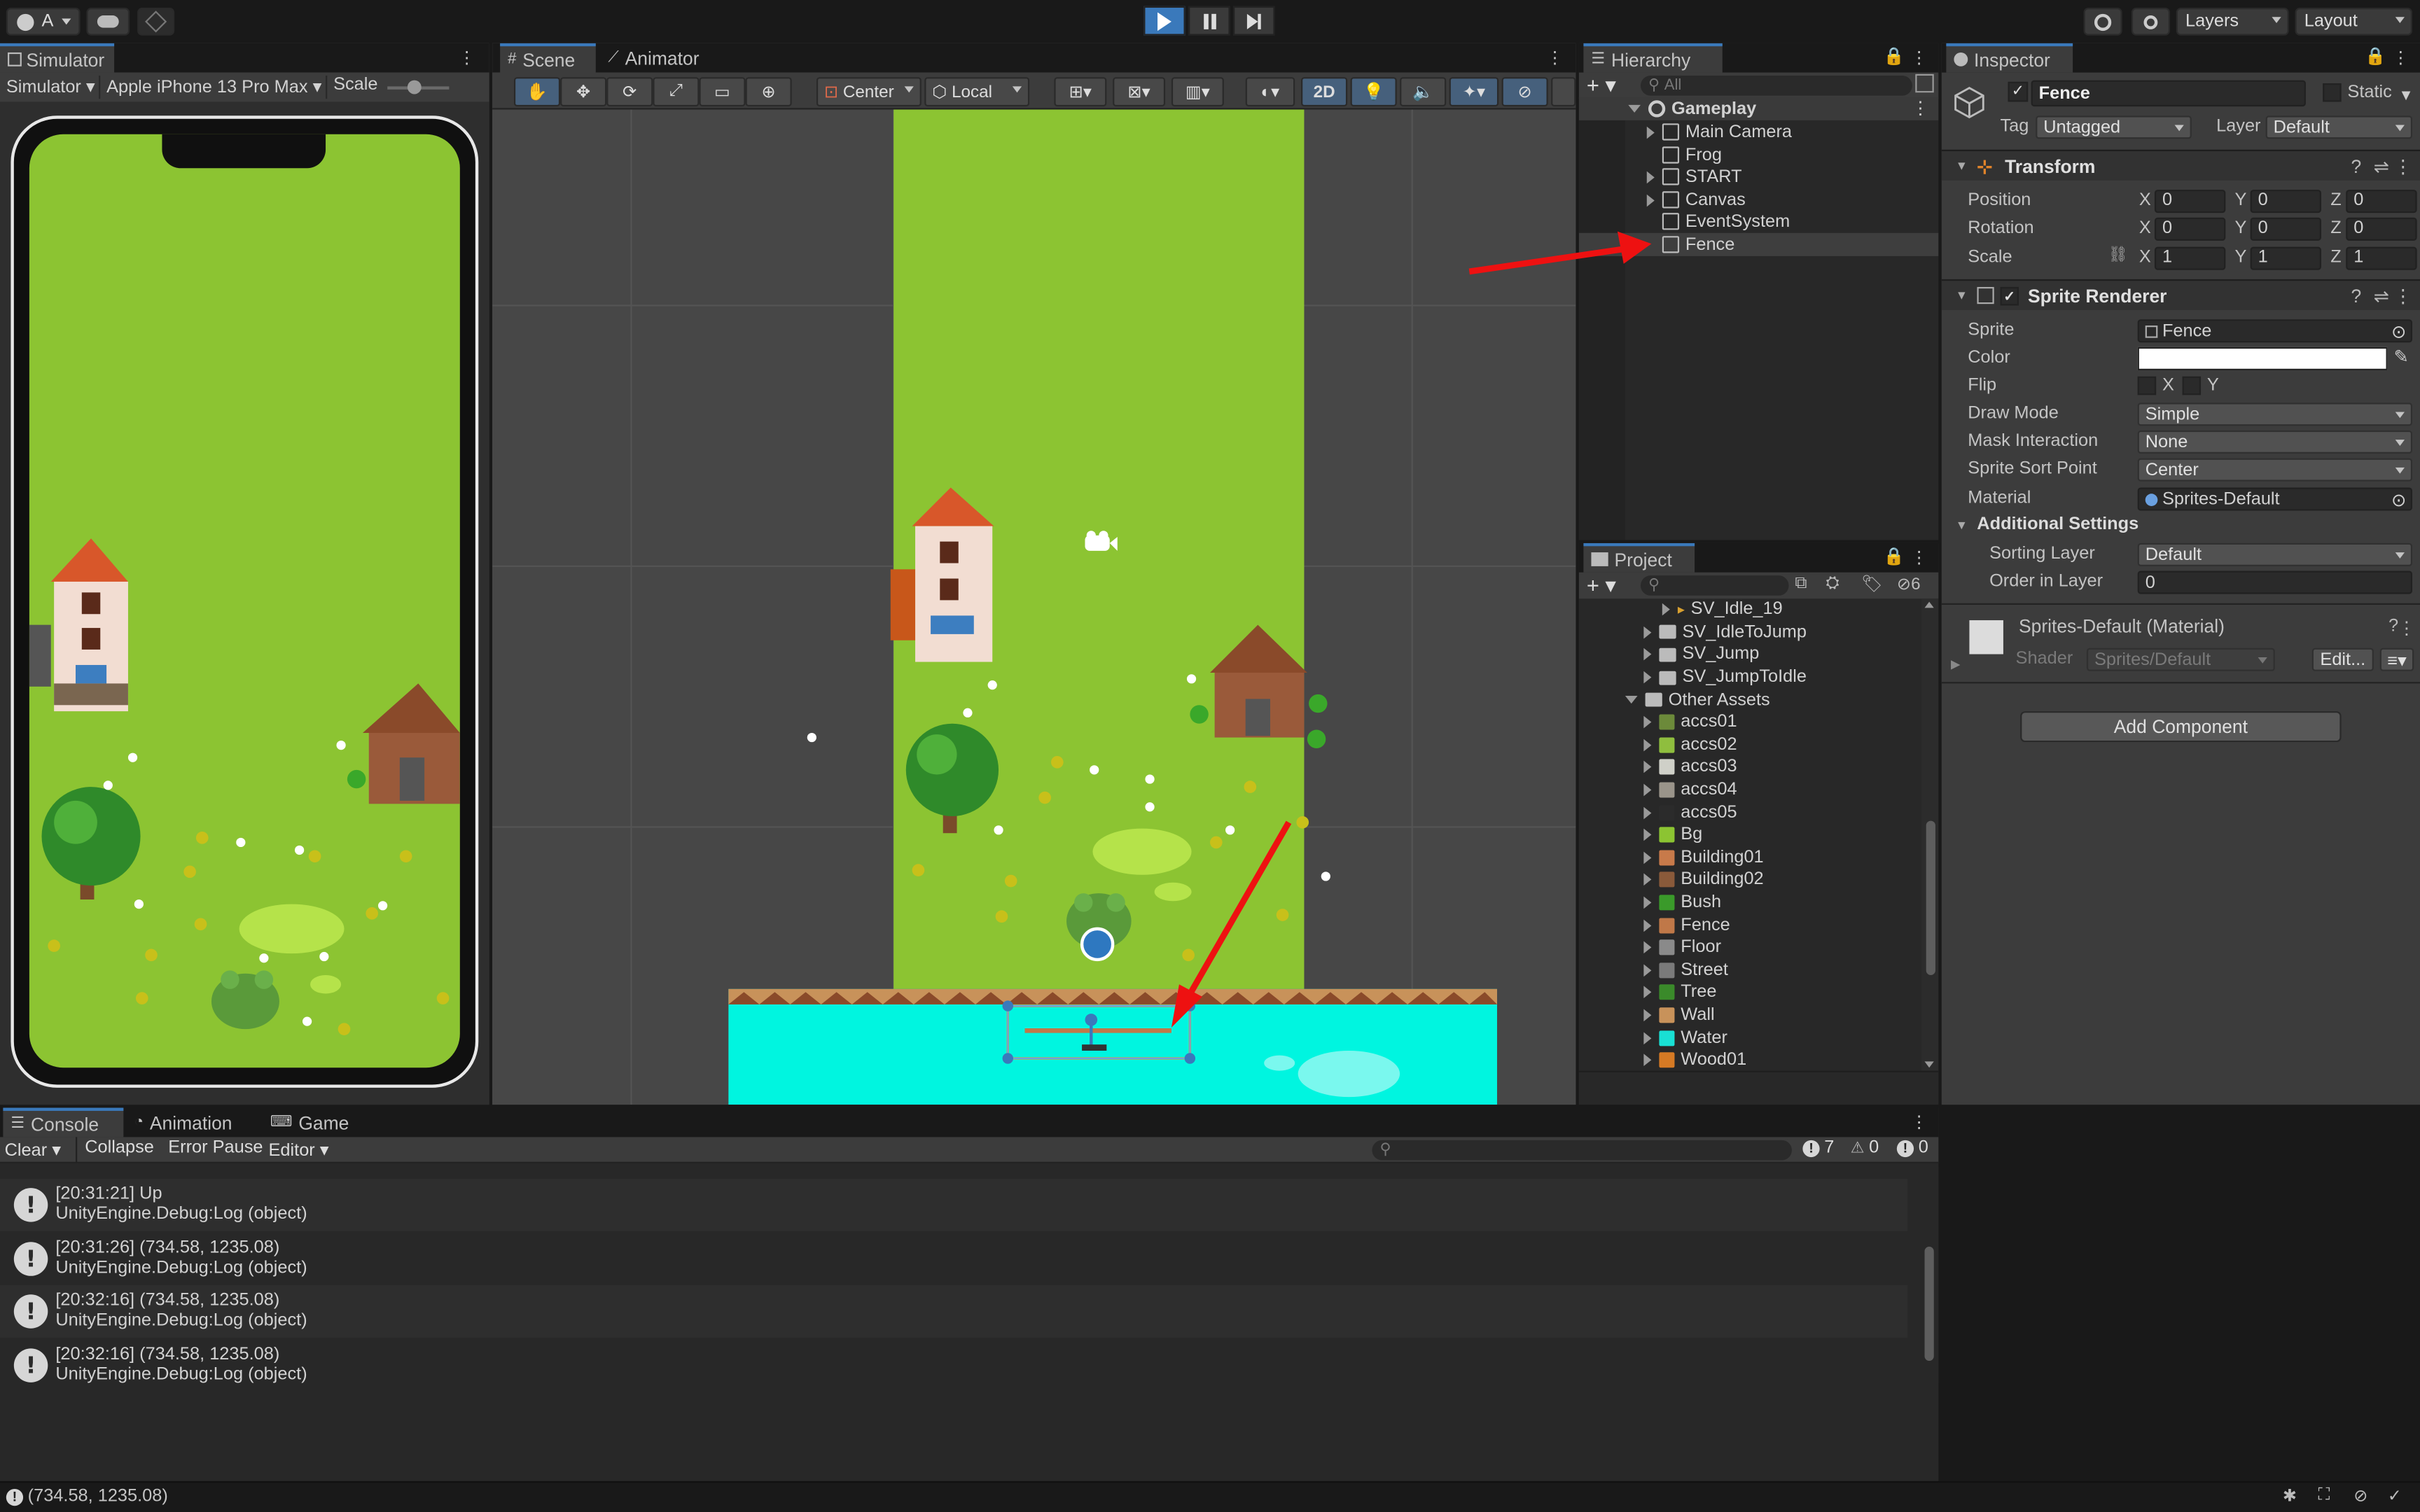 Image resolution: width=2420 pixels, height=1512 pixels. Describe the element at coordinates (1759, 132) in the screenshot. I see `hierarchy-item-main-camera: Main Camera` at that location.